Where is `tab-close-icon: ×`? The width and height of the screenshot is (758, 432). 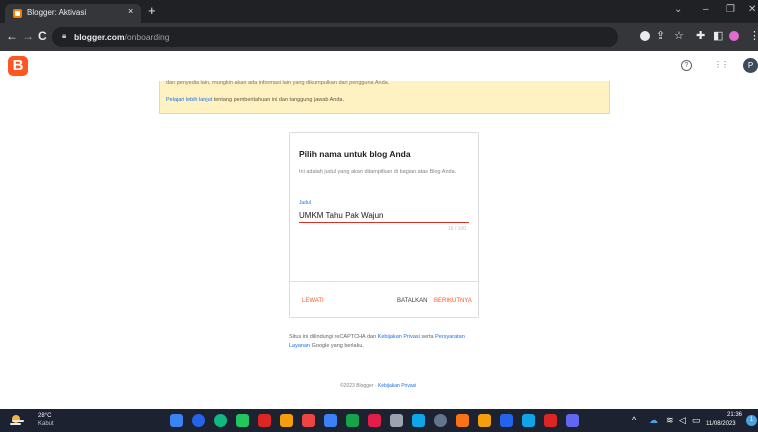 tab-close-icon: × is located at coordinates (130, 11).